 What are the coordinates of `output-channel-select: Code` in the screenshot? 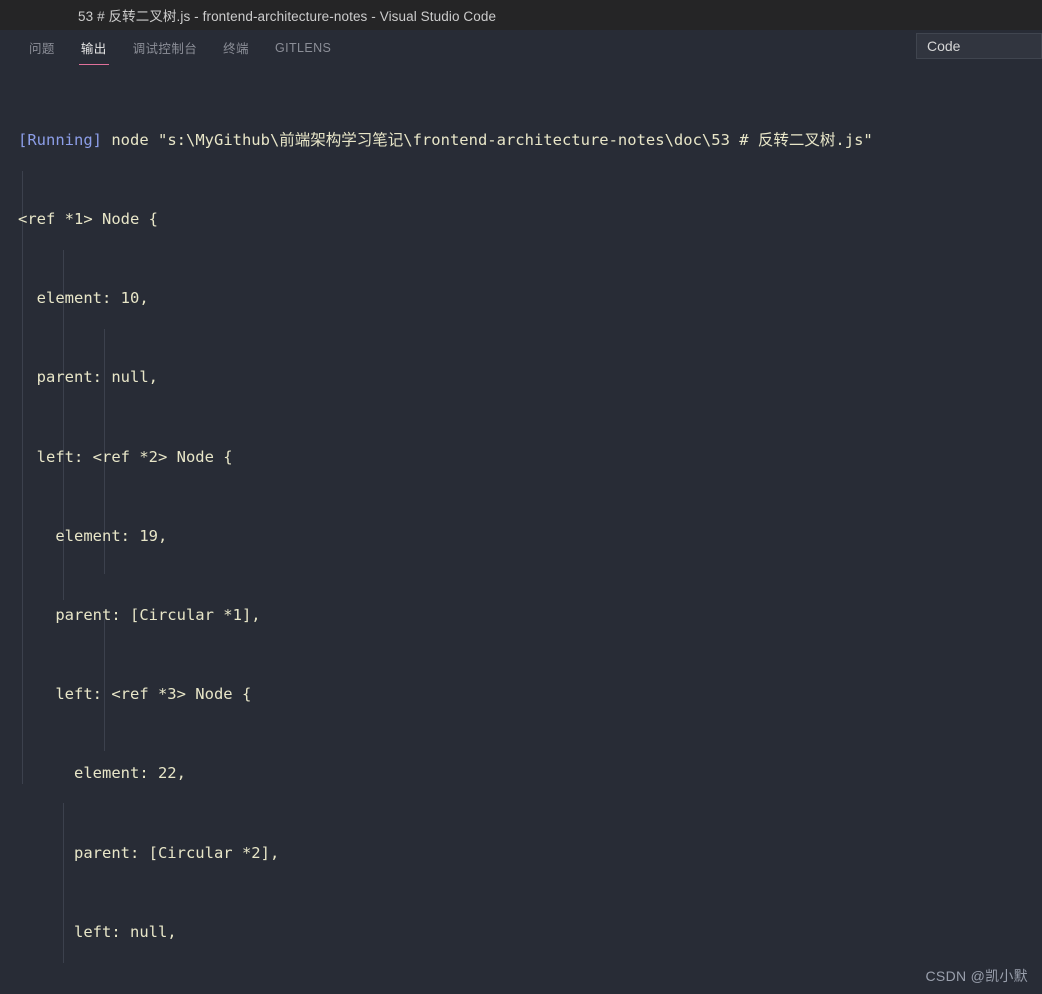 It's located at (979, 46).